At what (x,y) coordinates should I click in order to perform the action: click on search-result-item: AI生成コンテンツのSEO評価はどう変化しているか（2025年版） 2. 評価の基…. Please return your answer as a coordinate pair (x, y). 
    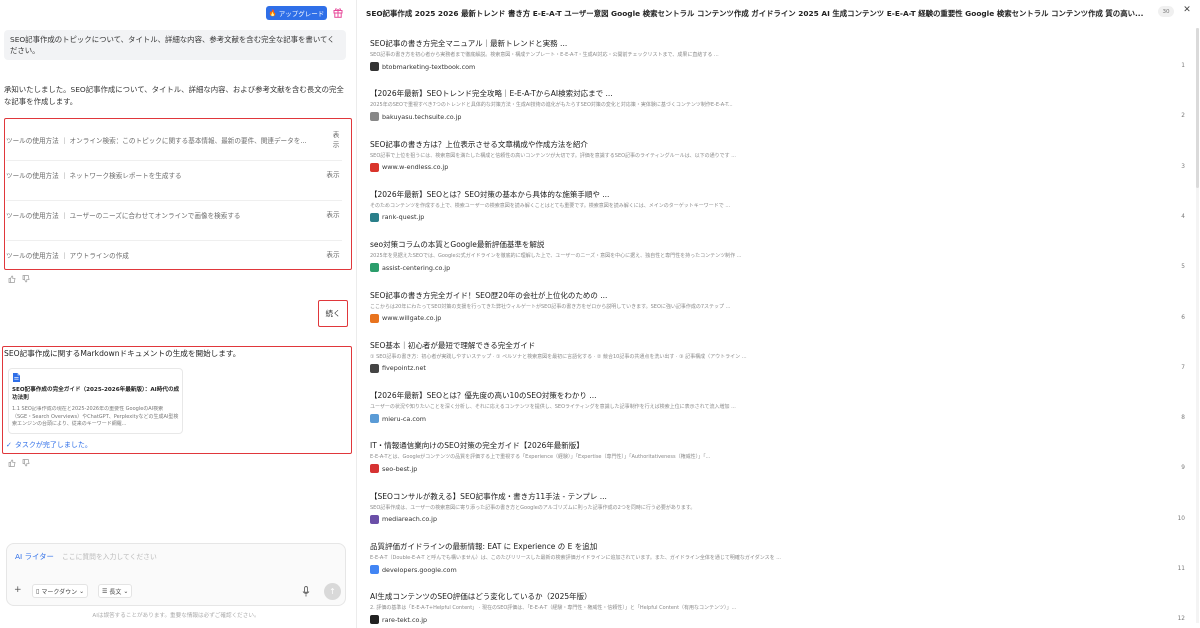
    Looking at the image, I should click on (780, 609).